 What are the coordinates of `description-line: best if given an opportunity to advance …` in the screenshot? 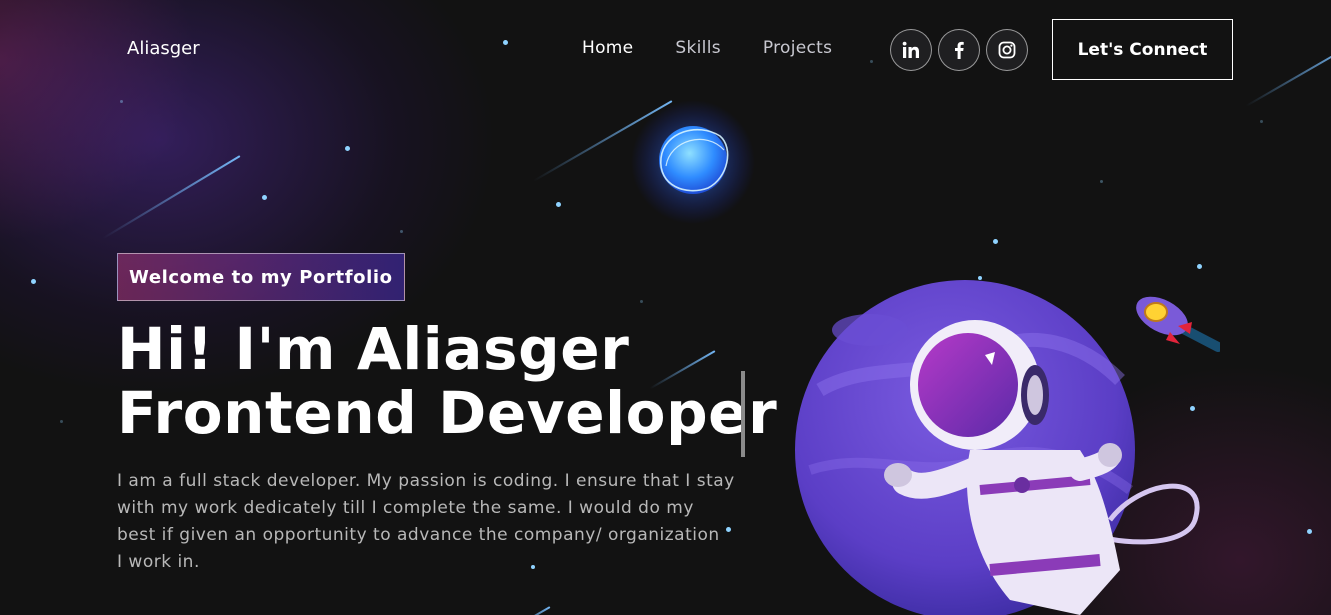 It's located at (418, 535).